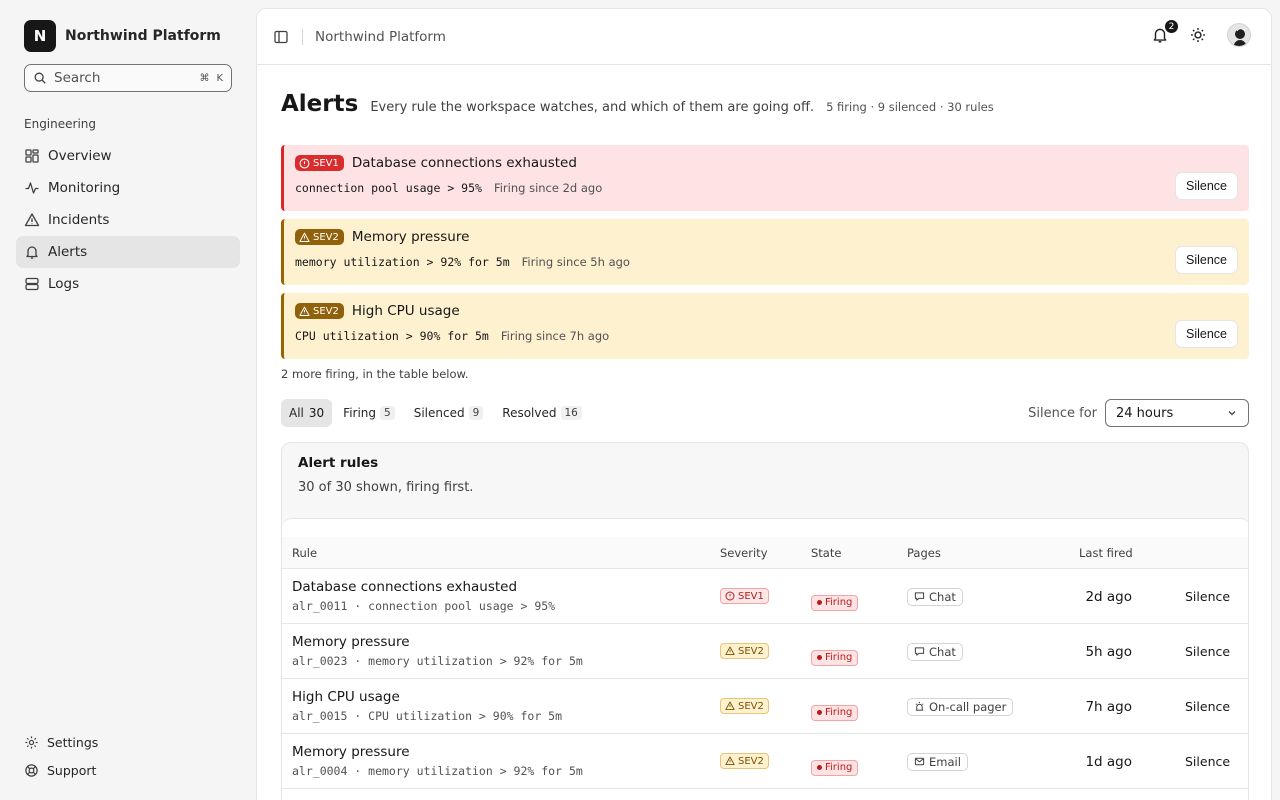 Image resolution: width=1280 pixels, height=800 pixels. I want to click on user-avatar, so click(1239, 35).